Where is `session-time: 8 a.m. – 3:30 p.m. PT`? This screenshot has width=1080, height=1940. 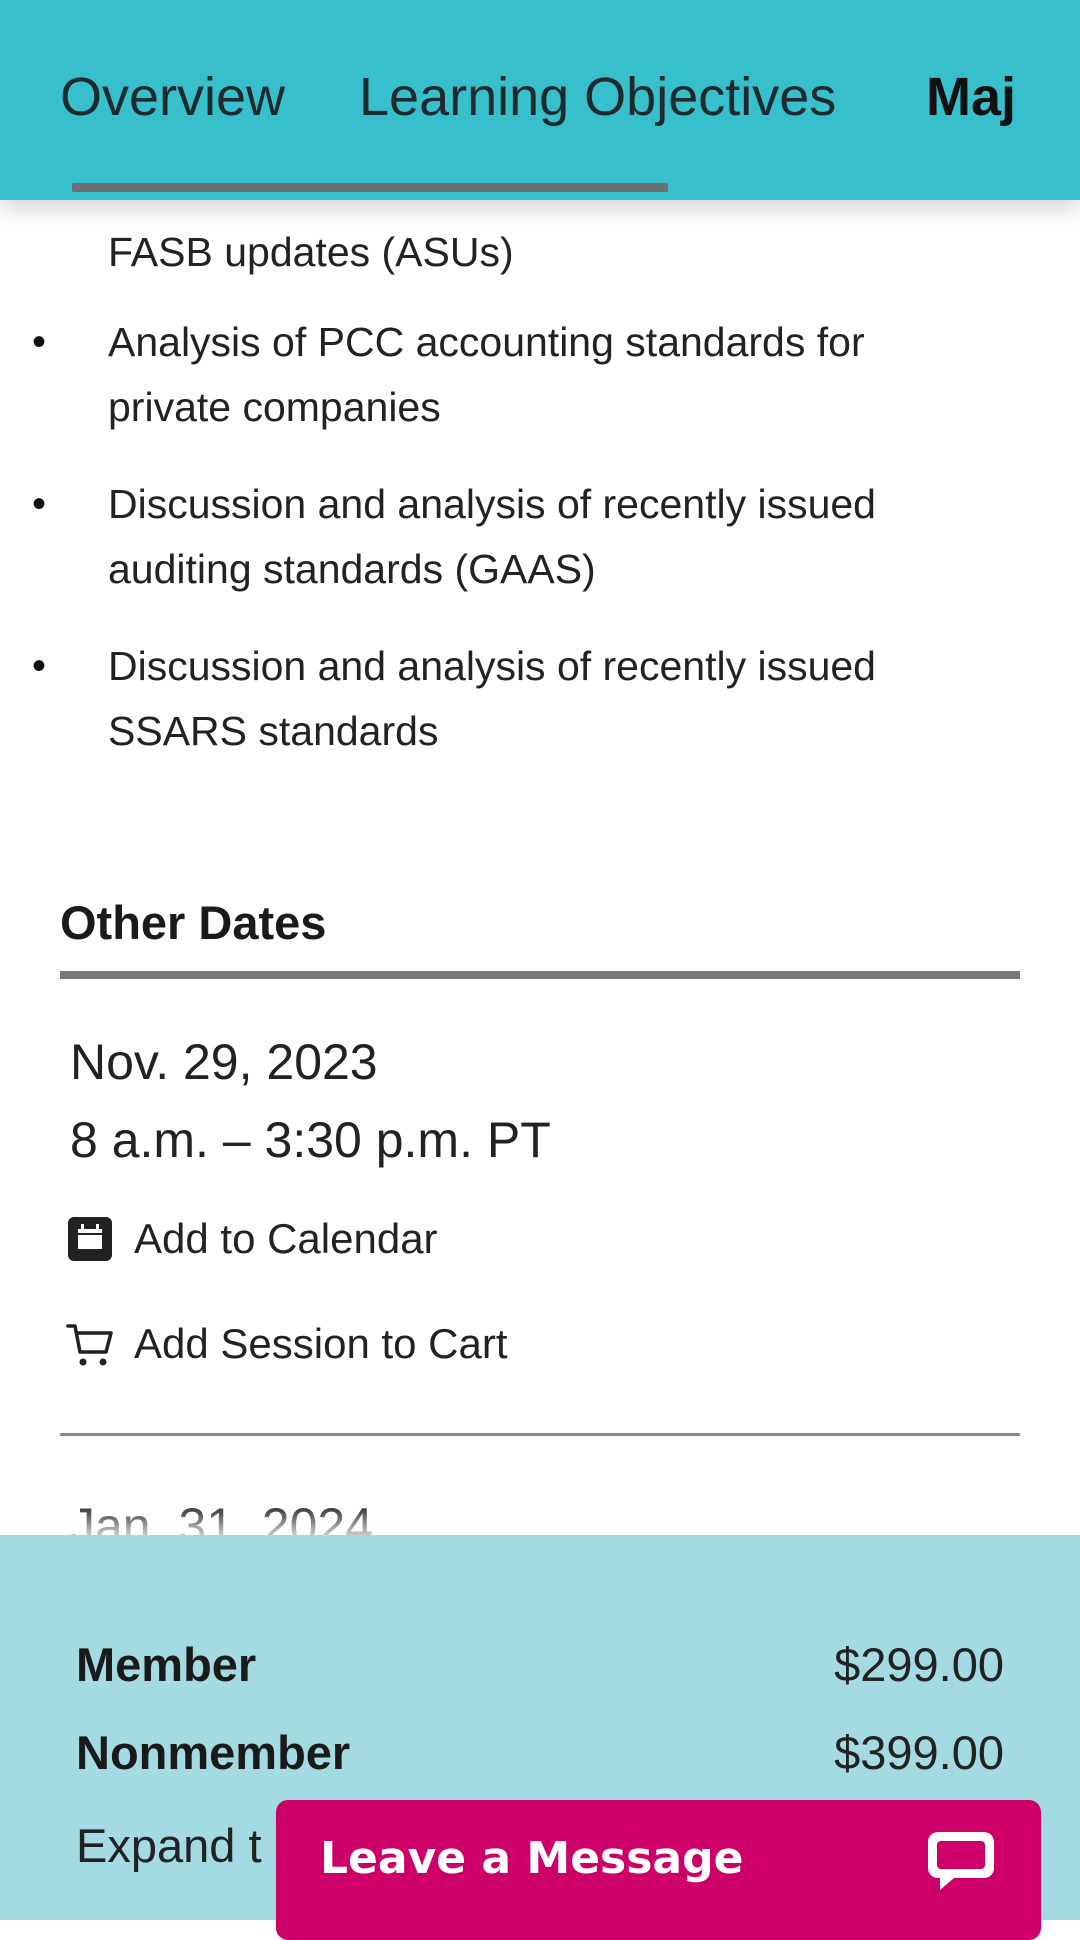 session-time: 8 a.m. – 3:30 p.m. PT is located at coordinates (310, 1140).